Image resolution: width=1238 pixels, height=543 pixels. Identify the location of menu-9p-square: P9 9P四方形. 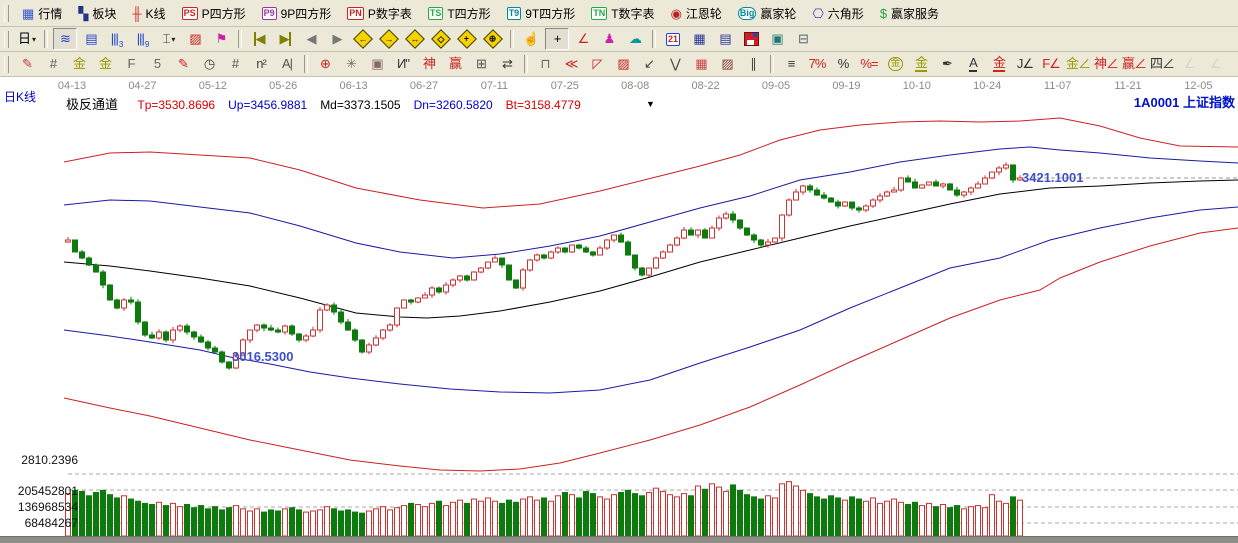
(297, 13).